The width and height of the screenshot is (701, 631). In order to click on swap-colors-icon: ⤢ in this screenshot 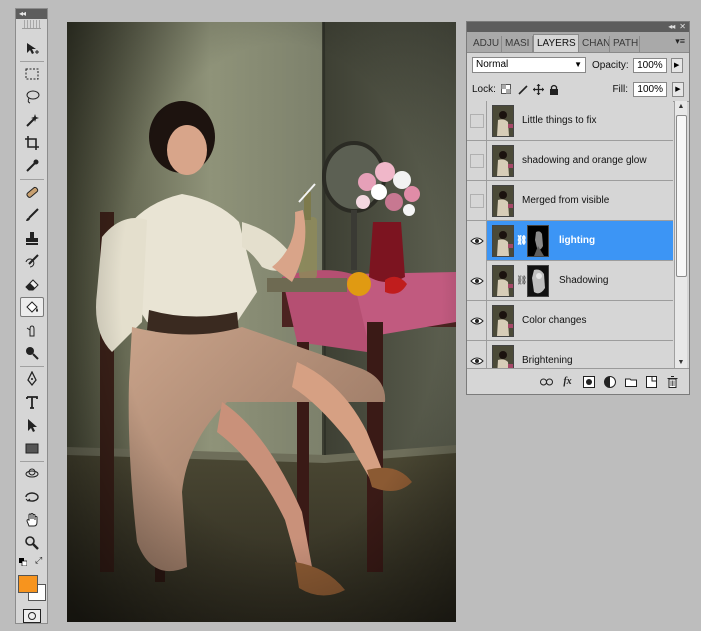, I will do `click(38, 560)`.